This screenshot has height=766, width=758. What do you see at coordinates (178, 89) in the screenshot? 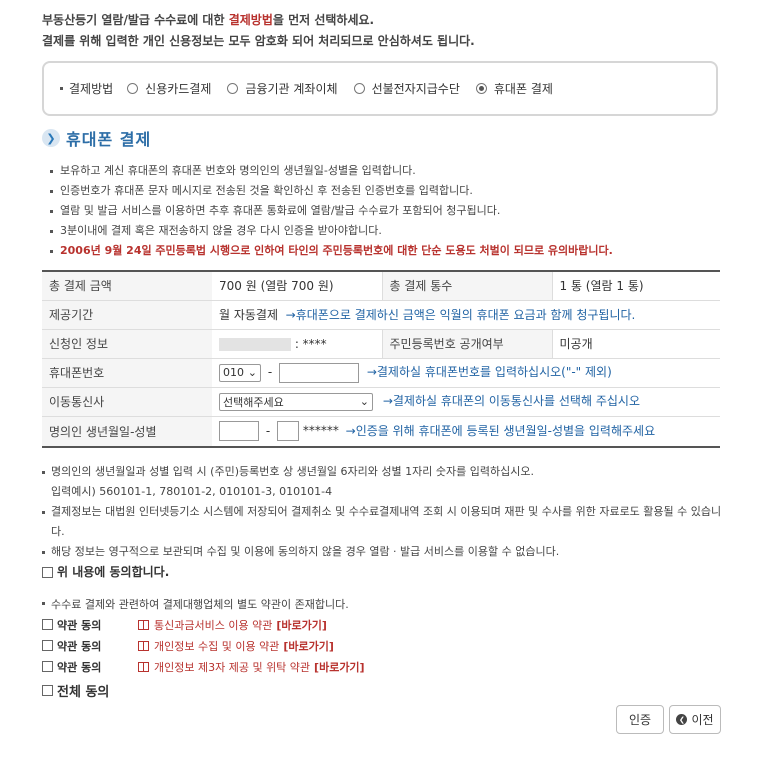
I see `radio-label: 신용카드결제` at bounding box center [178, 89].